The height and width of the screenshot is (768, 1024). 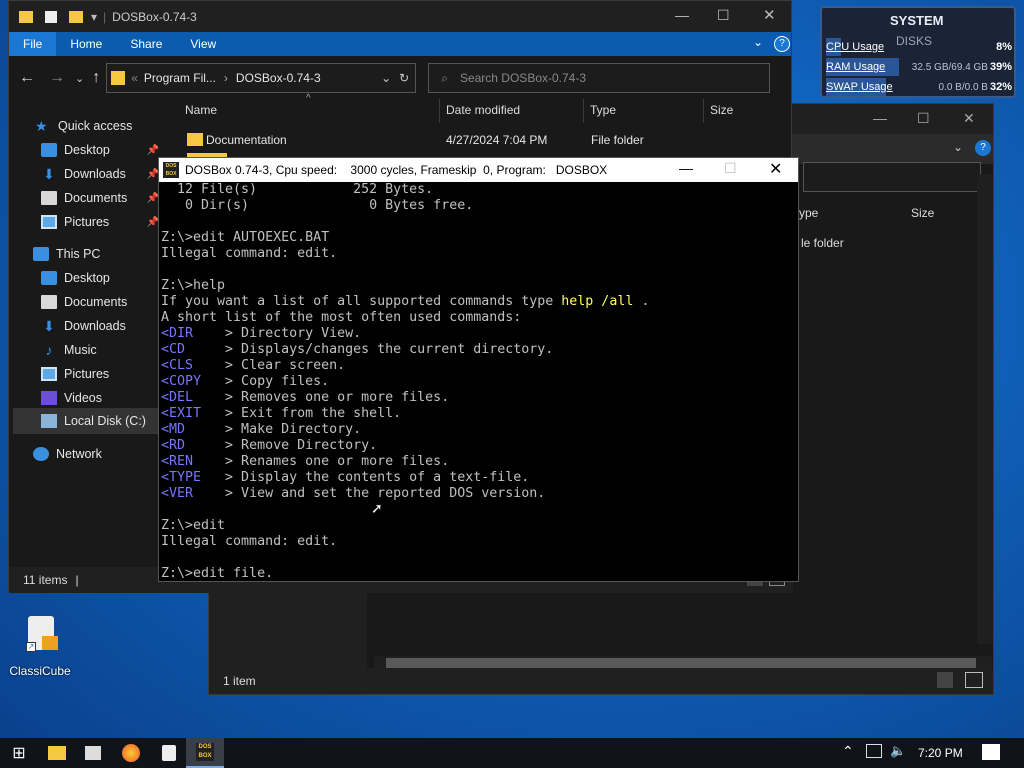 I want to click on nav-quick-downloads: ⬇ Downloads 📌, so click(x=103, y=174).